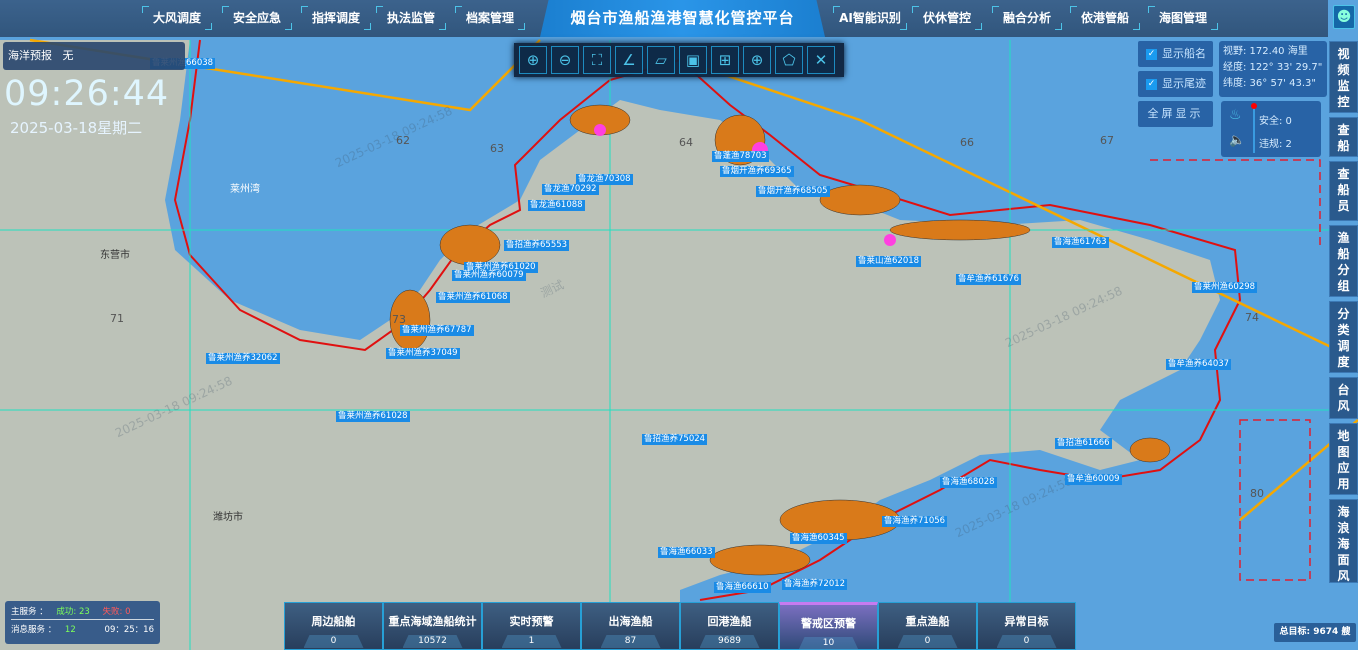 Image resolution: width=1358 pixels, height=650 pixels. Describe the element at coordinates (597, 60) in the screenshot. I see `full-extent-icon: ⛶` at that location.